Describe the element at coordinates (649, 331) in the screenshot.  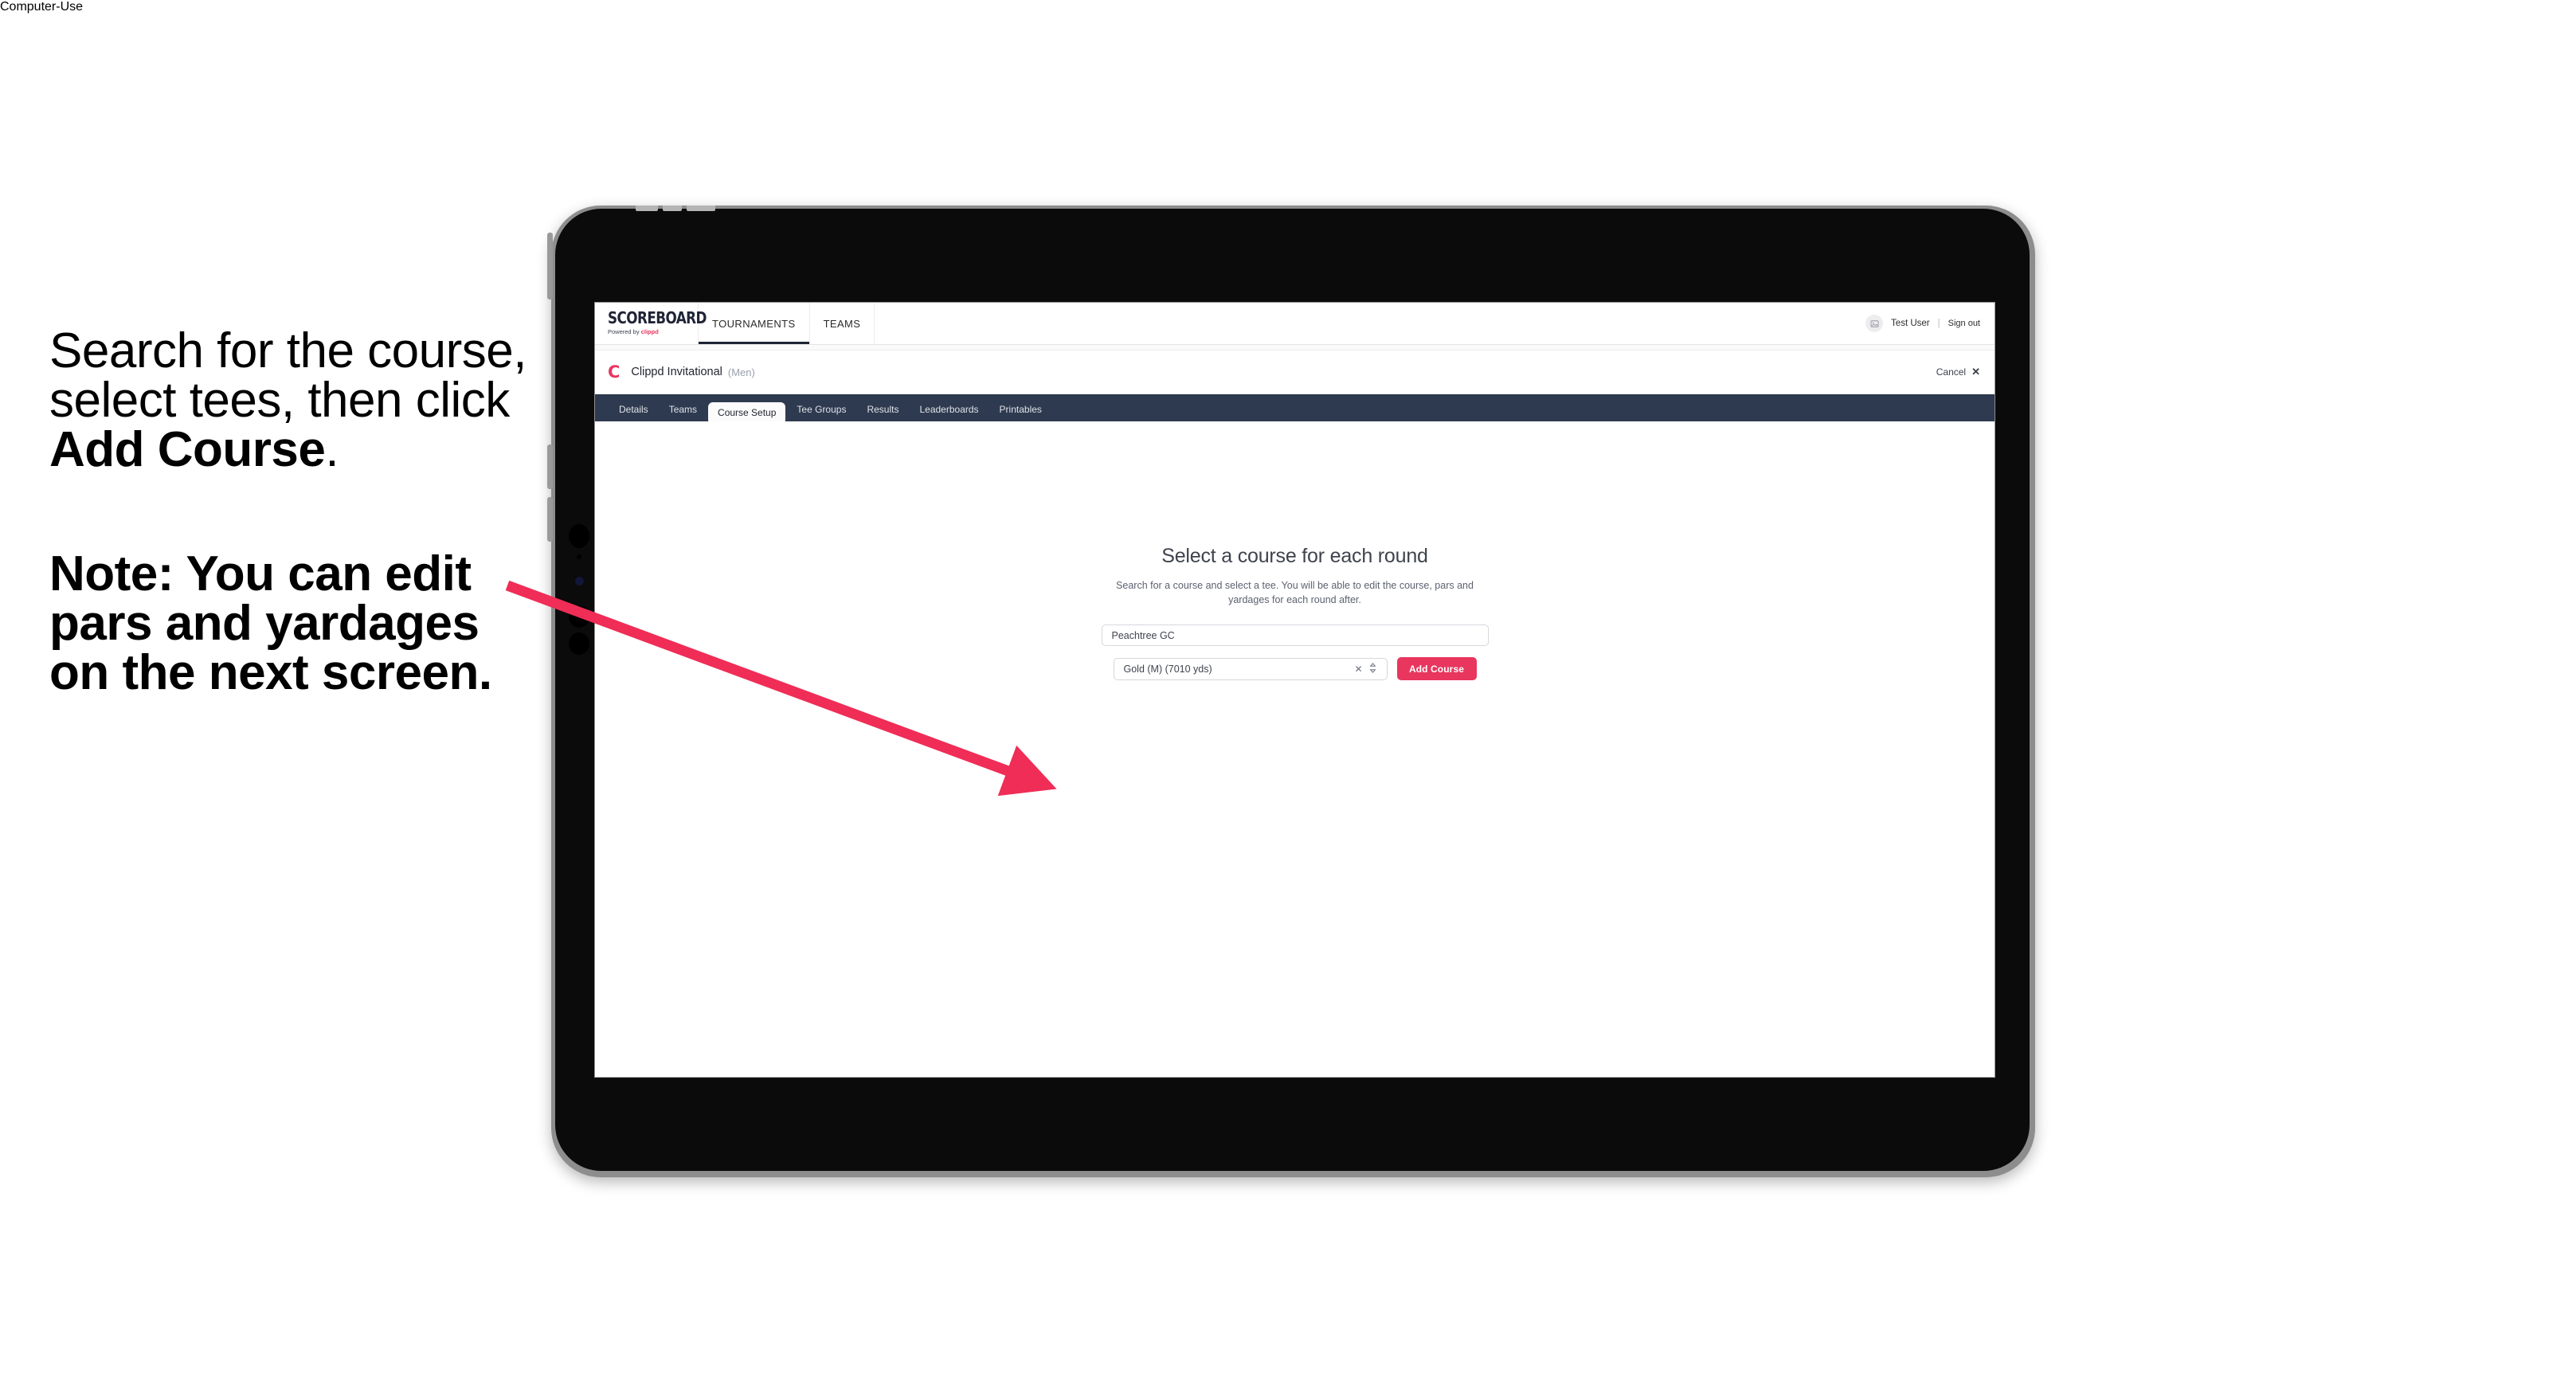
I see `clippd-brand-text: clippd` at that location.